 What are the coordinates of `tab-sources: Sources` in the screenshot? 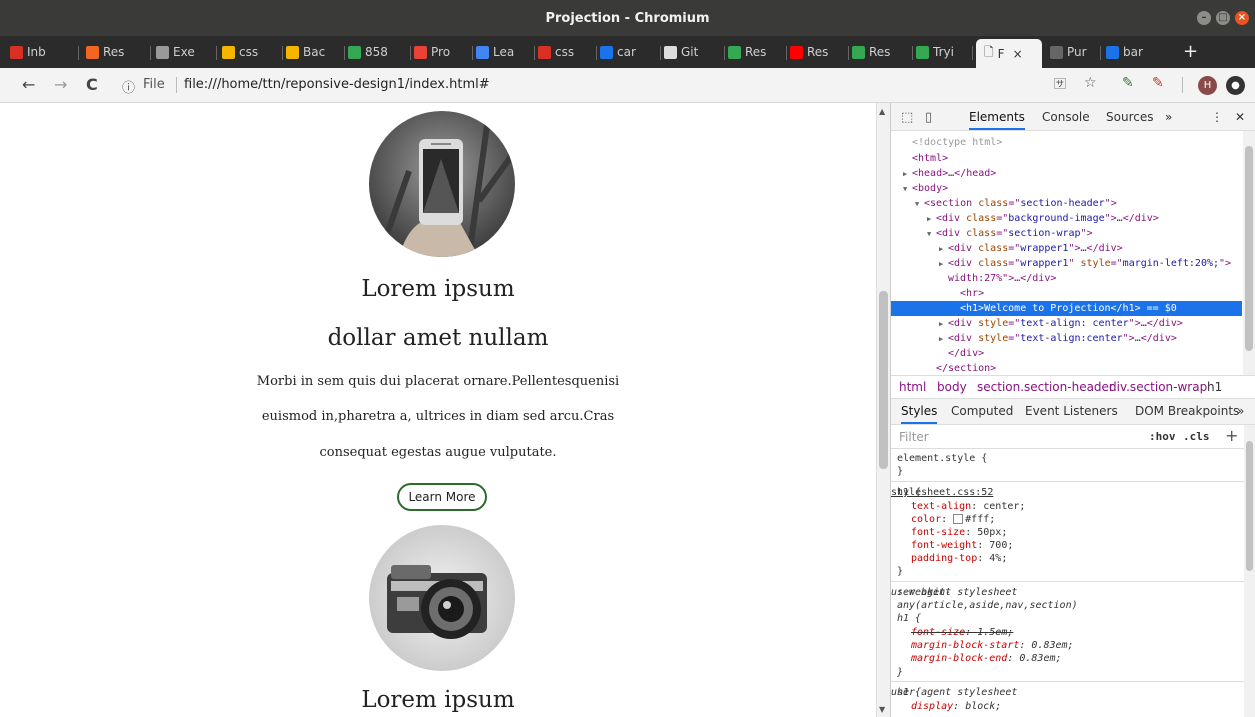 It's located at (1129, 117).